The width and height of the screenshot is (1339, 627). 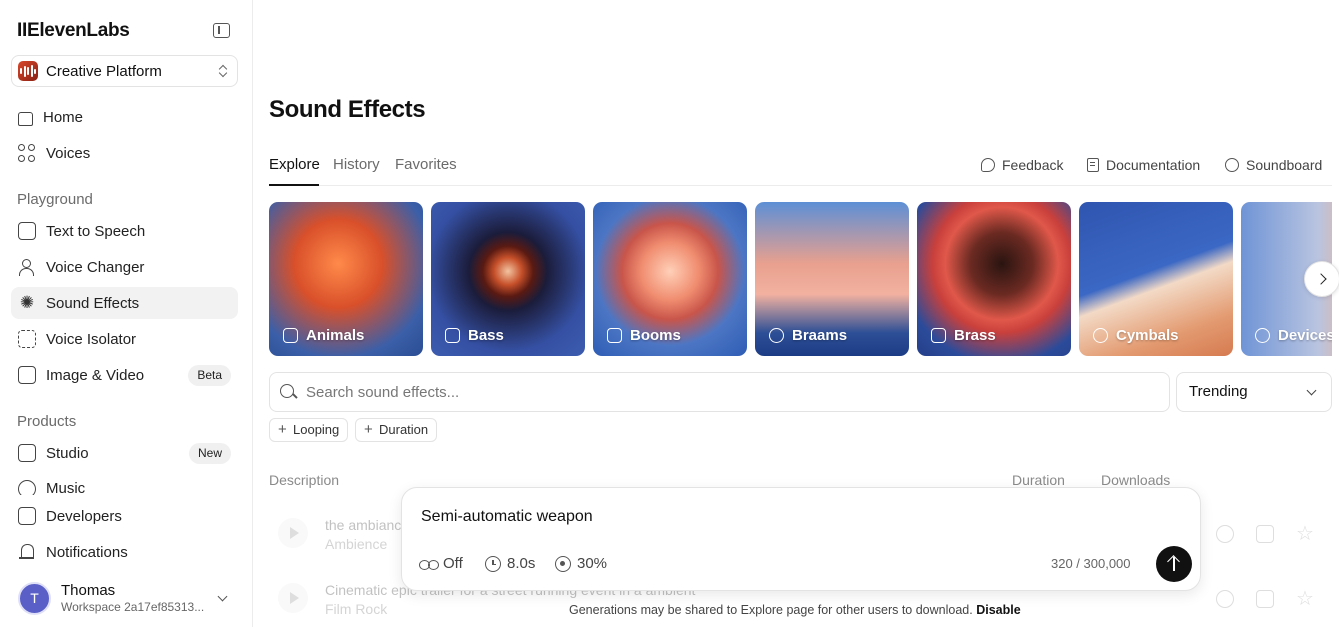 What do you see at coordinates (1135, 480) in the screenshot?
I see `column-header-downloads: Downloads` at bounding box center [1135, 480].